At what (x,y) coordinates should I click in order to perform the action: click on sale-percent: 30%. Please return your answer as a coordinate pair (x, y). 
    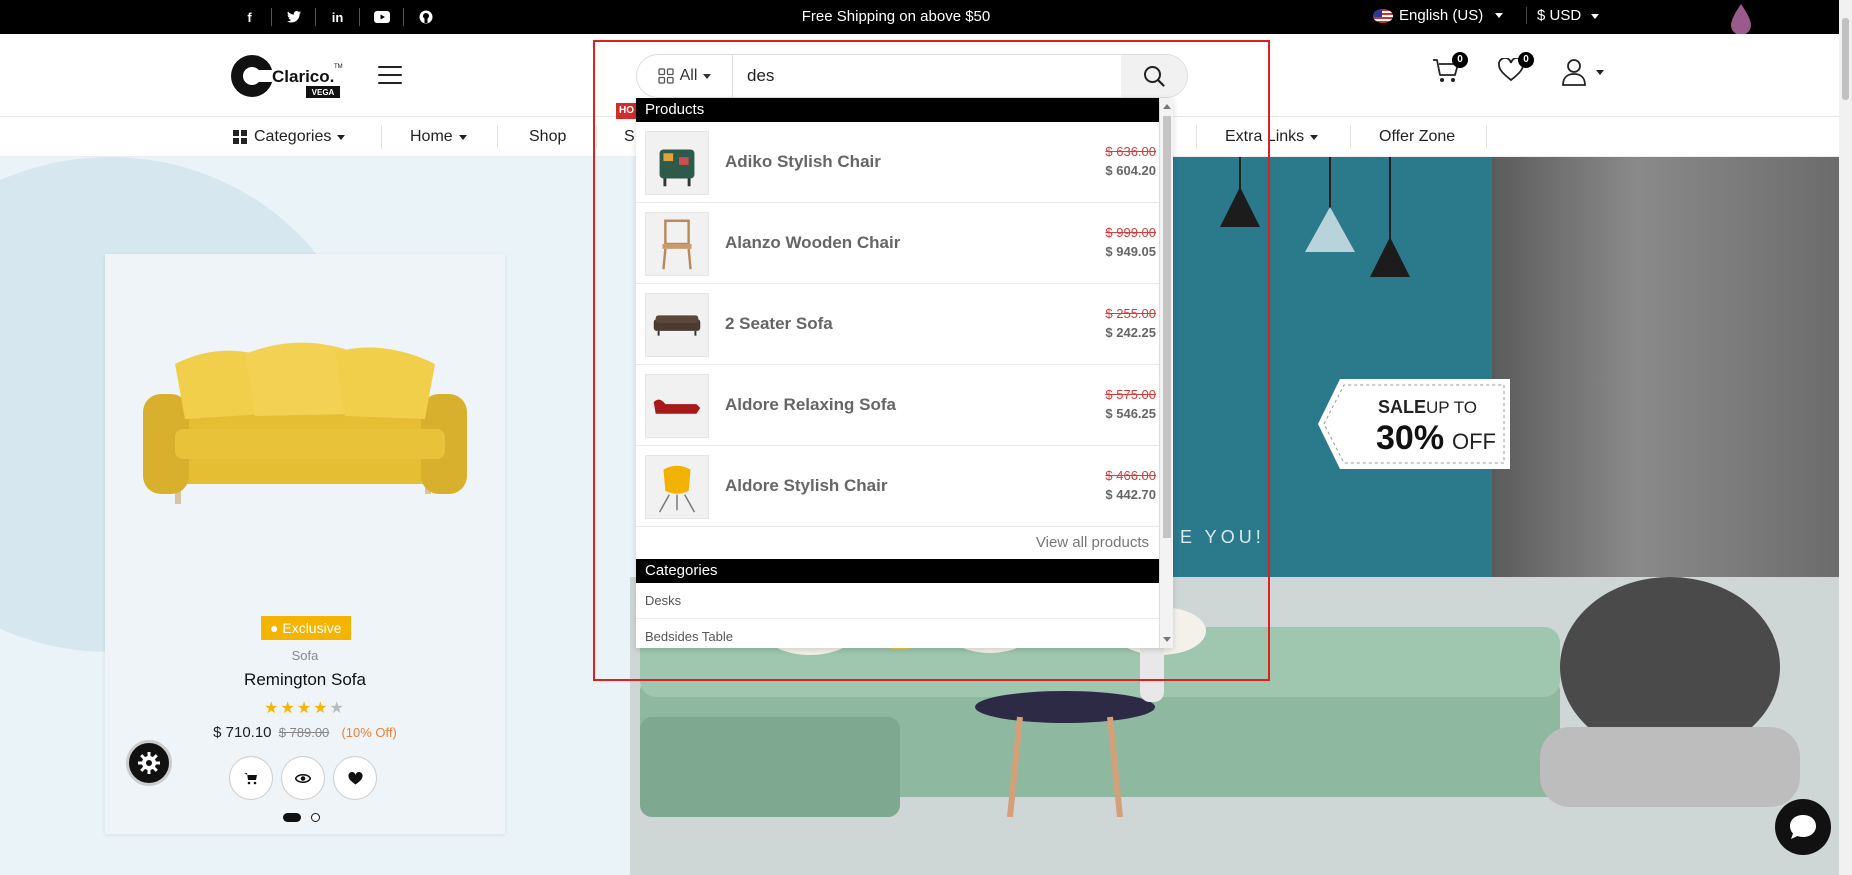
    Looking at the image, I should click on (1410, 438).